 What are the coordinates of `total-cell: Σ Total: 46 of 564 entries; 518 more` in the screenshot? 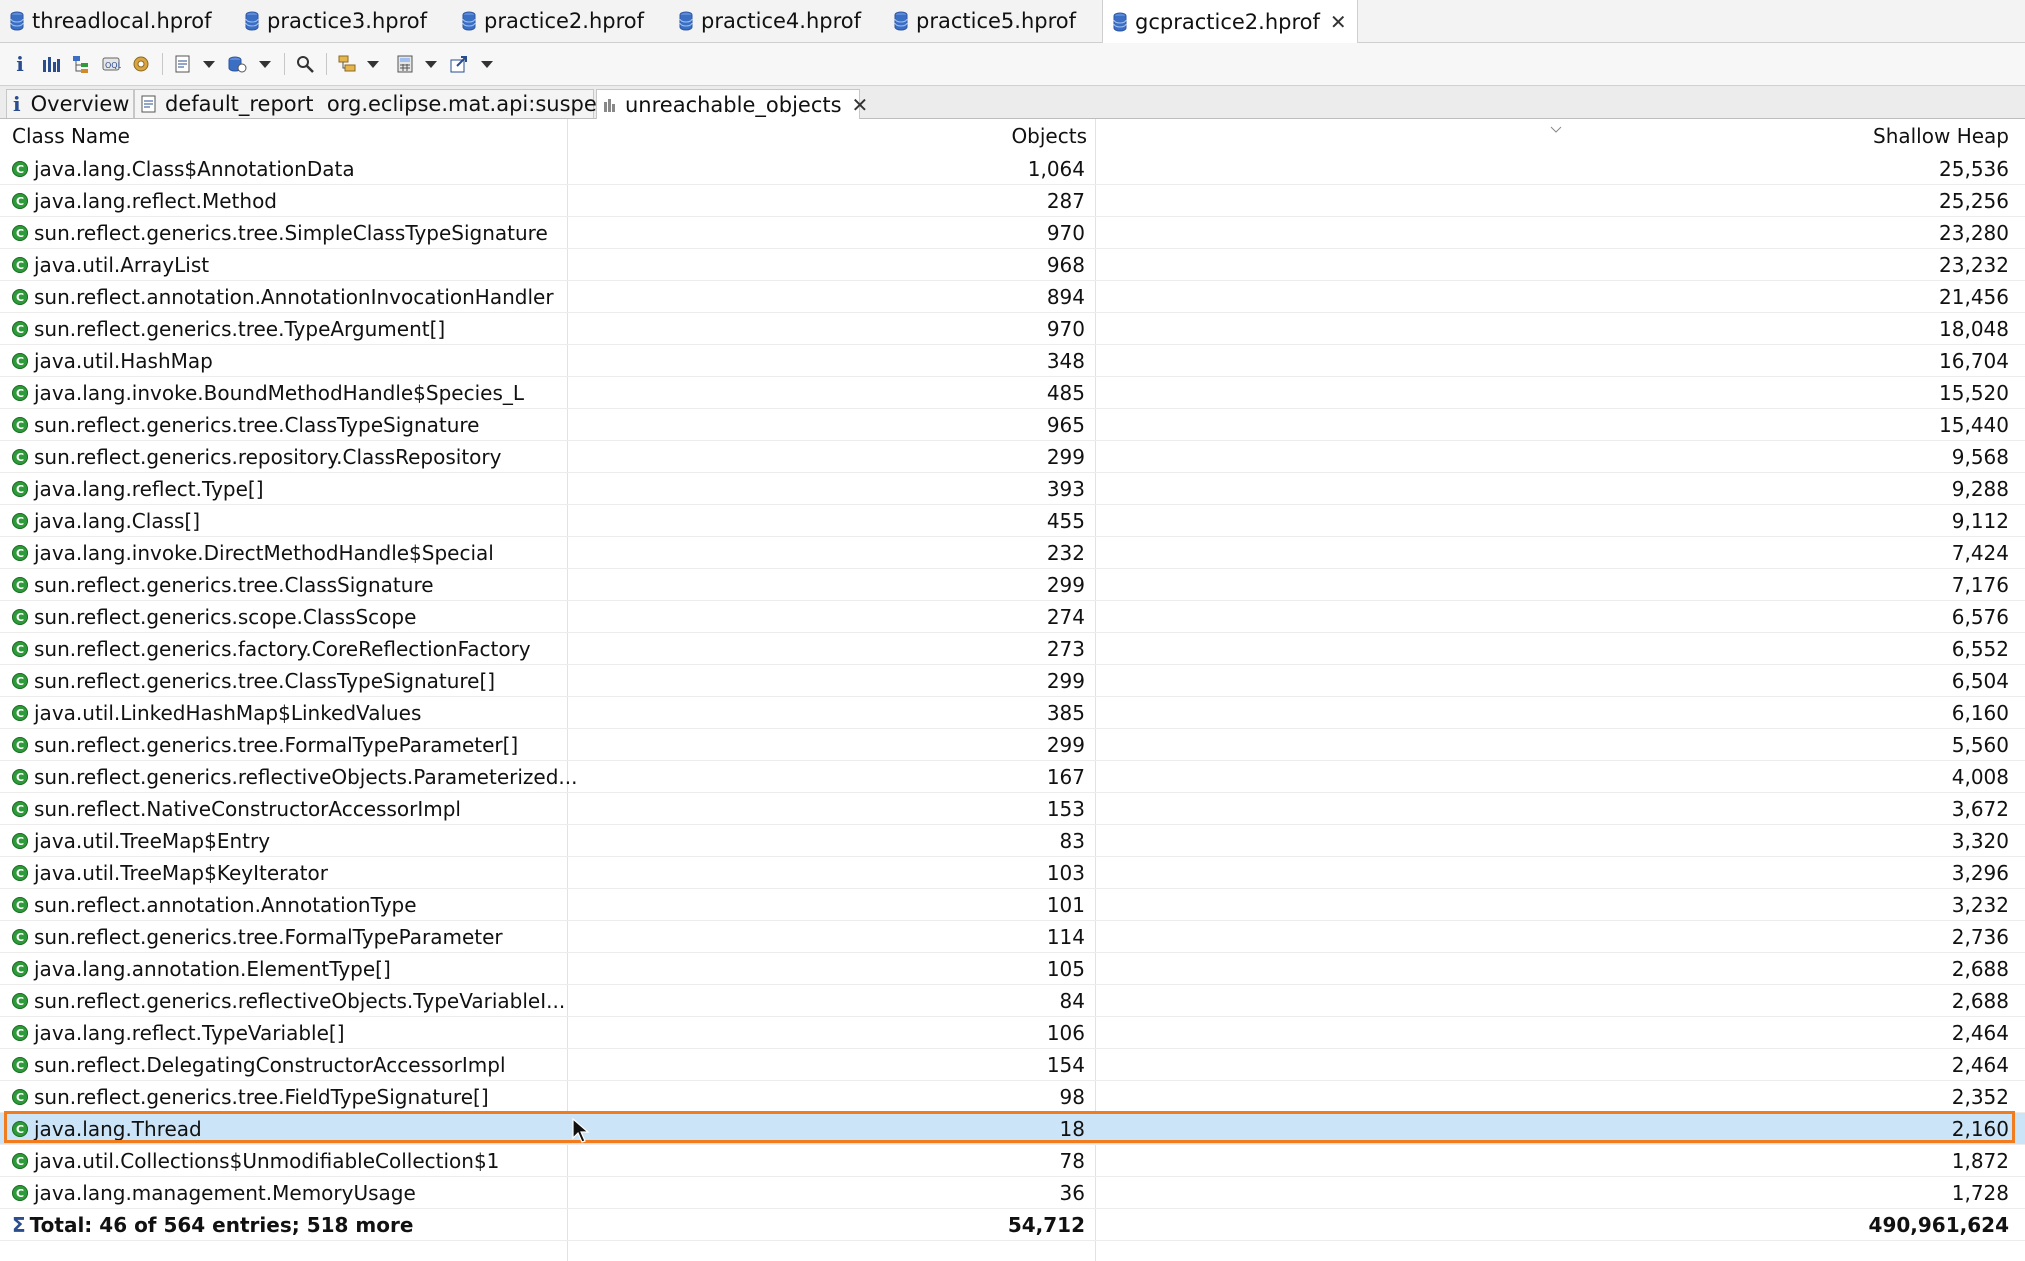 It's located at (212, 1225).